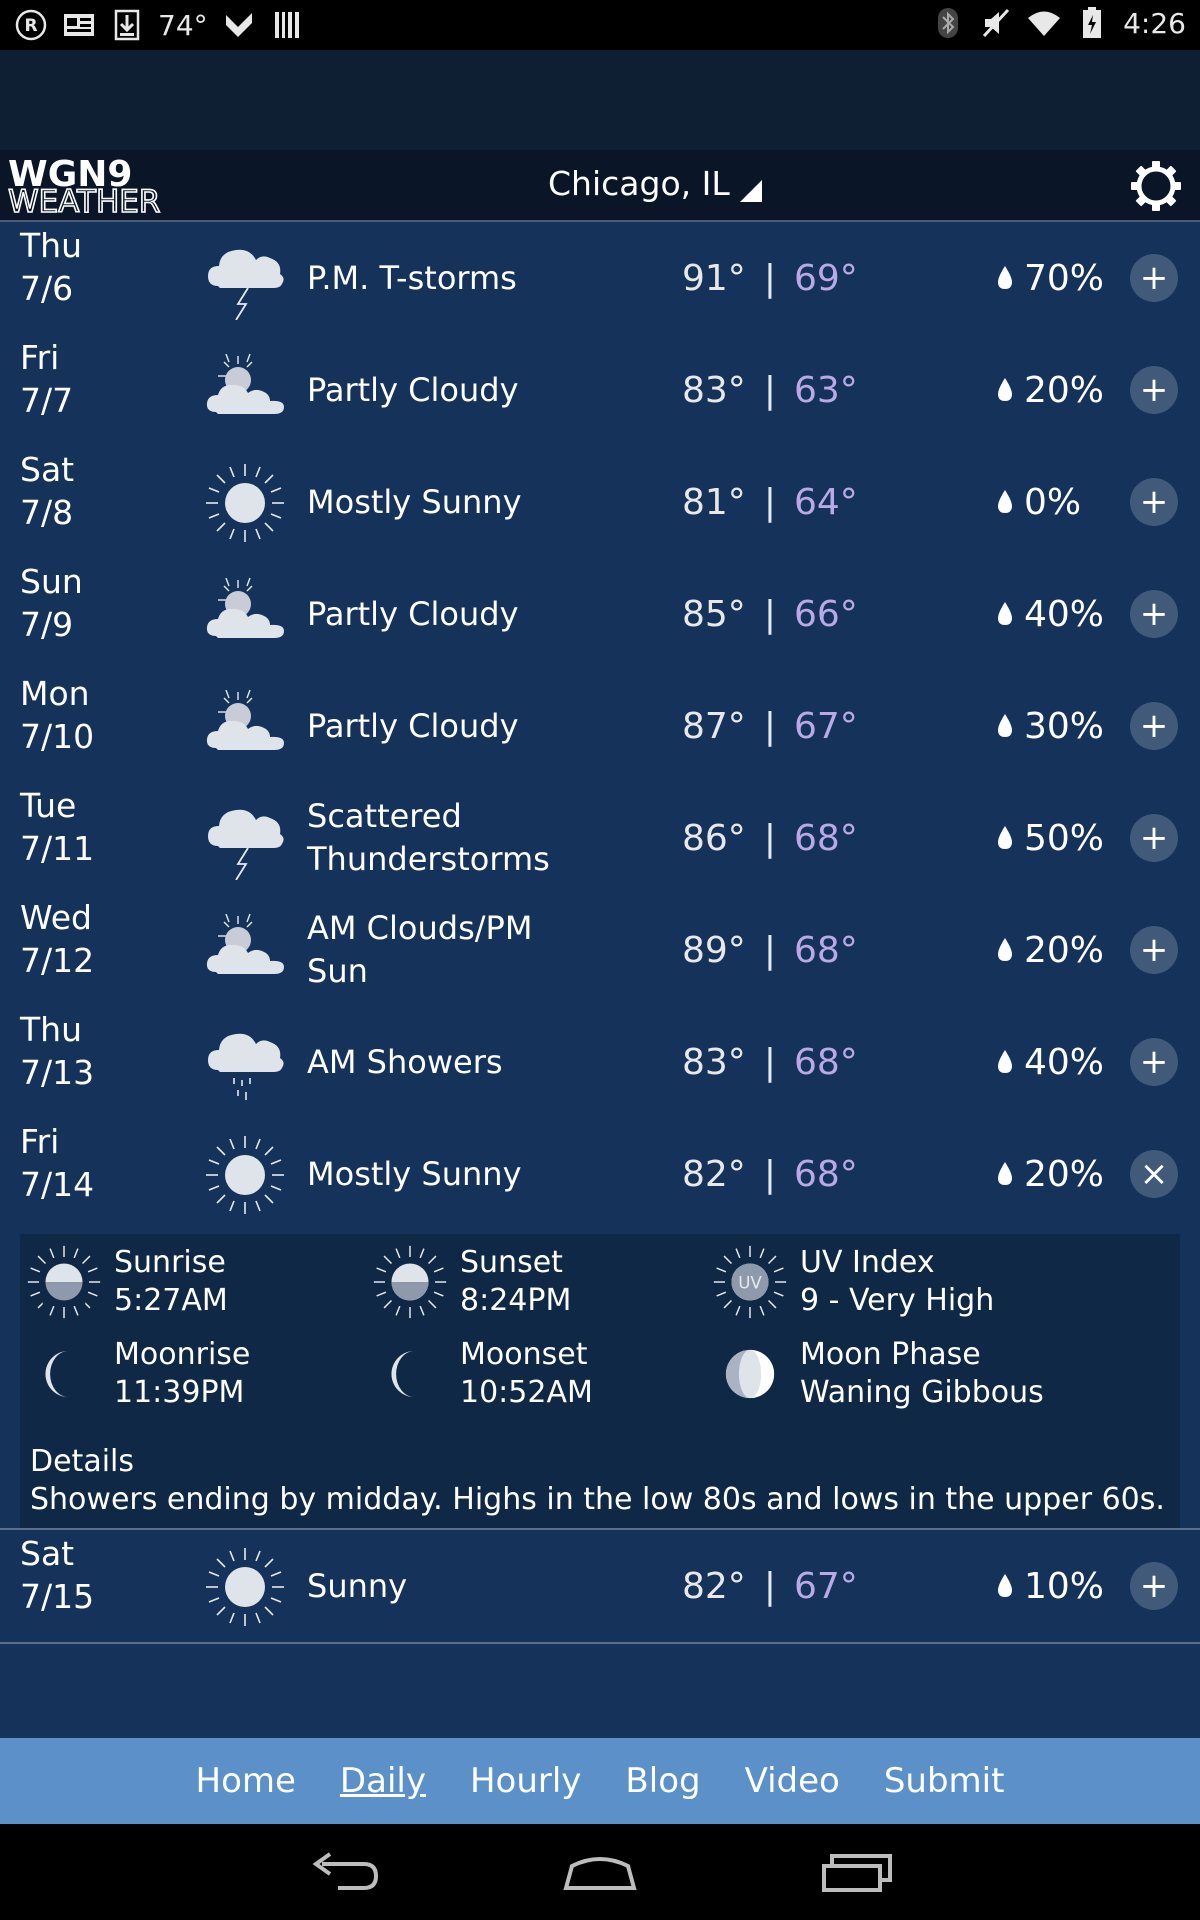  I want to click on forecast-row: Wed 7/12 AM Clouds/PM Sun 89° | 68° 20% +, so click(600, 951).